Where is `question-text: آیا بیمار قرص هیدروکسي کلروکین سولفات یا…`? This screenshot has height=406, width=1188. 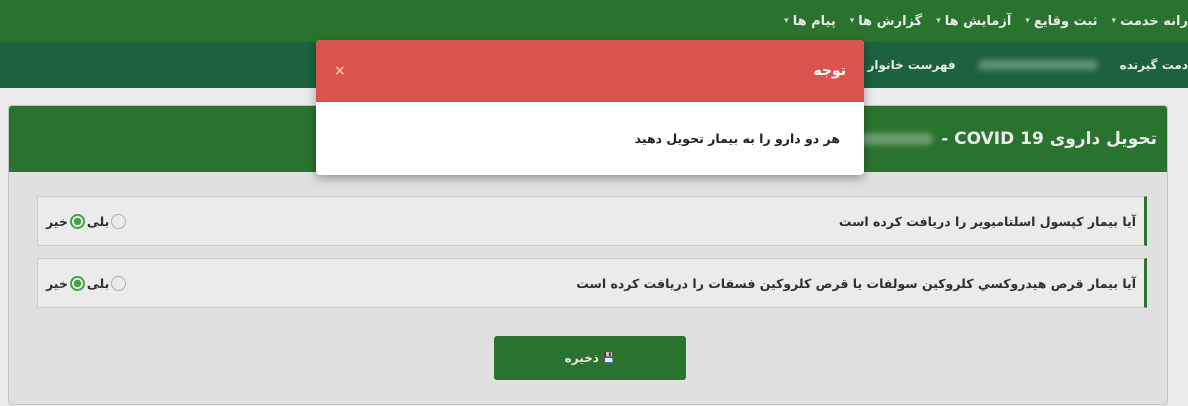 question-text: آیا بیمار قرص هیدروکسي کلروکین سولفات یا… is located at coordinates (856, 283).